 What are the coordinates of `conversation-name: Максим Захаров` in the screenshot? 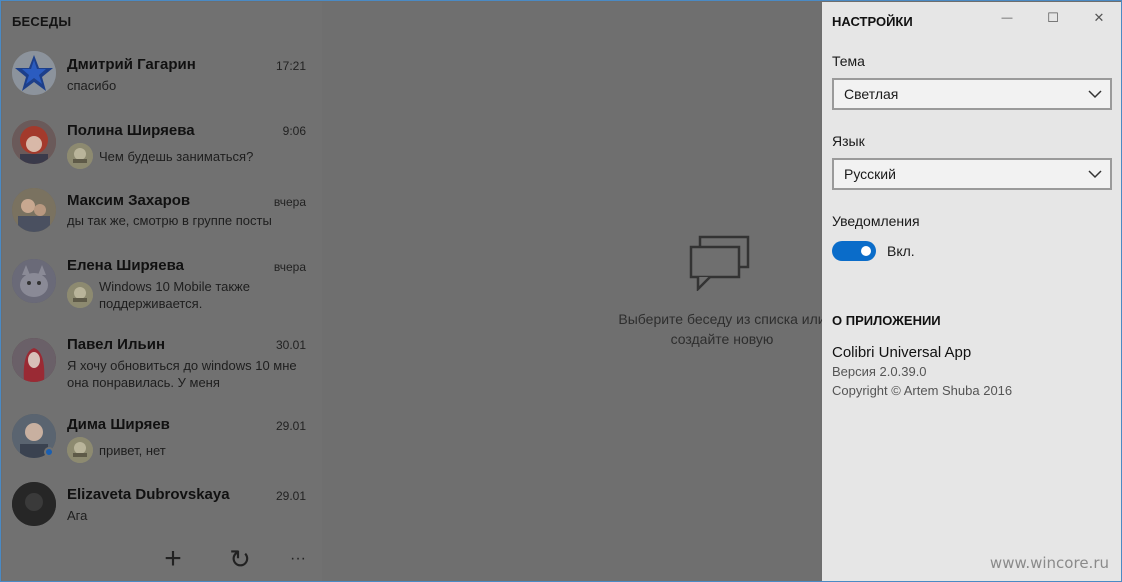 It's located at (129, 200).